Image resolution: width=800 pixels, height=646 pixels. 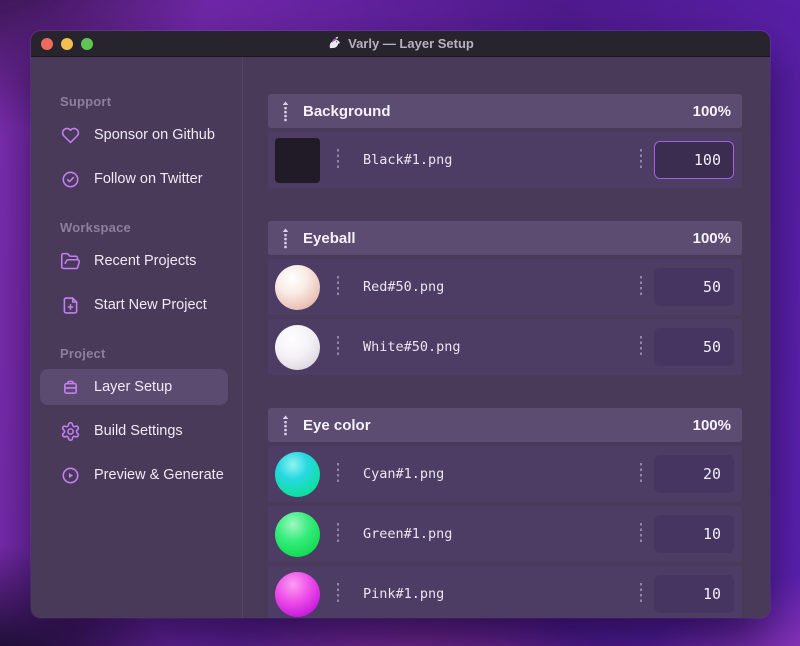 I want to click on sidebar-item-layer-setup: Layer Setup, so click(x=134, y=387).